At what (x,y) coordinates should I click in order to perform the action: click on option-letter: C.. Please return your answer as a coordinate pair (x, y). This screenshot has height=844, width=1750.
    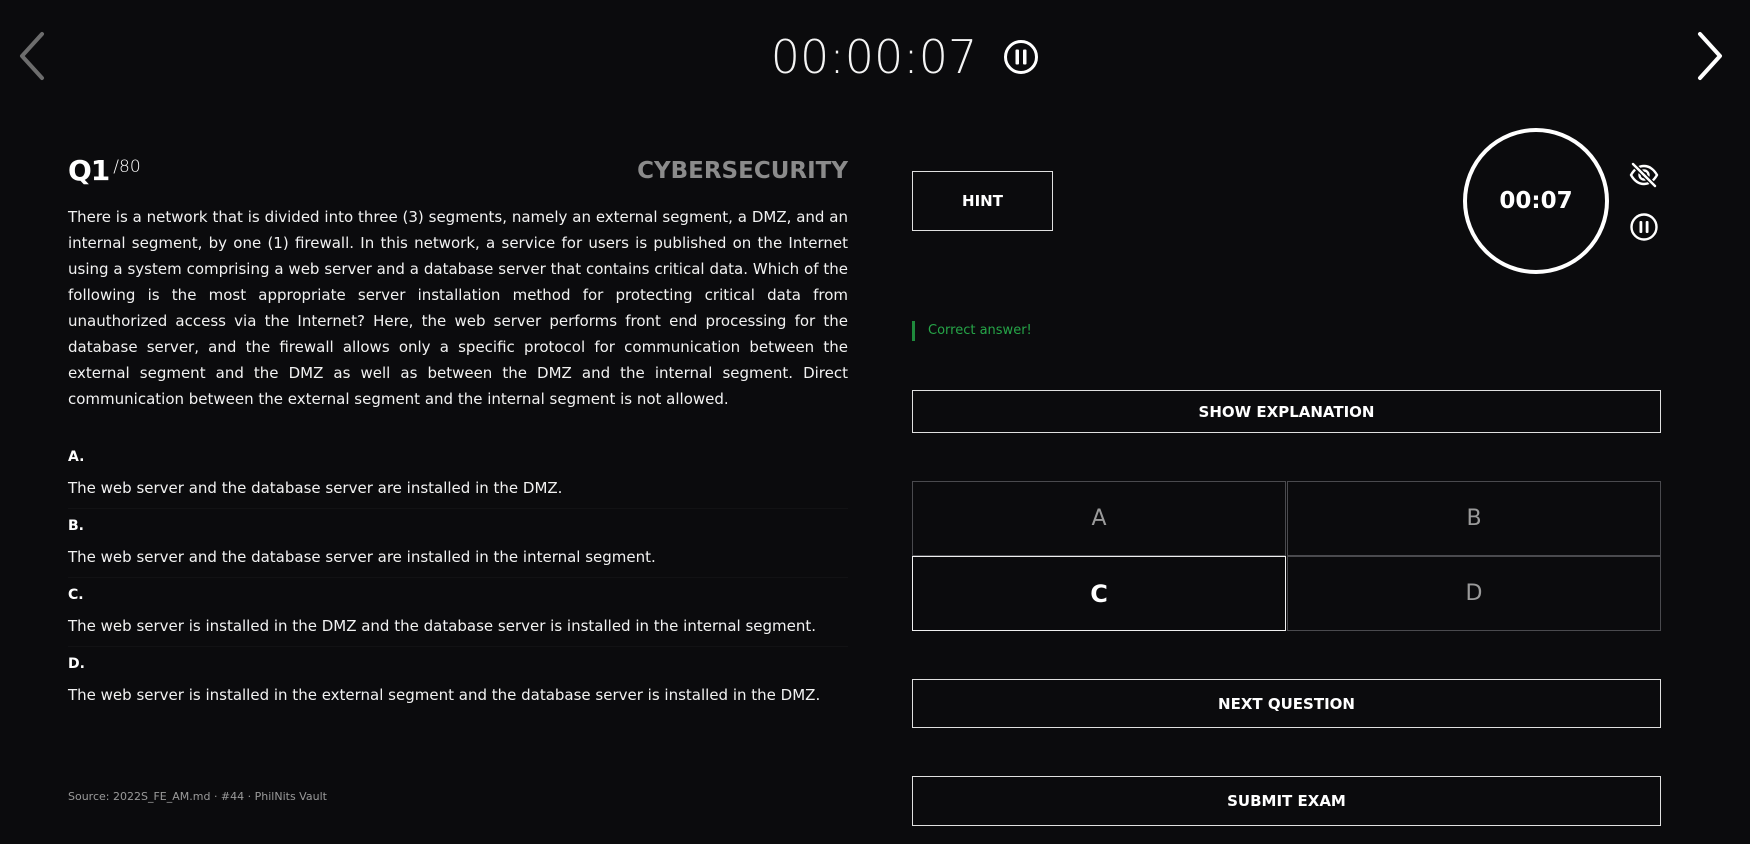
    Looking at the image, I should click on (76, 595).